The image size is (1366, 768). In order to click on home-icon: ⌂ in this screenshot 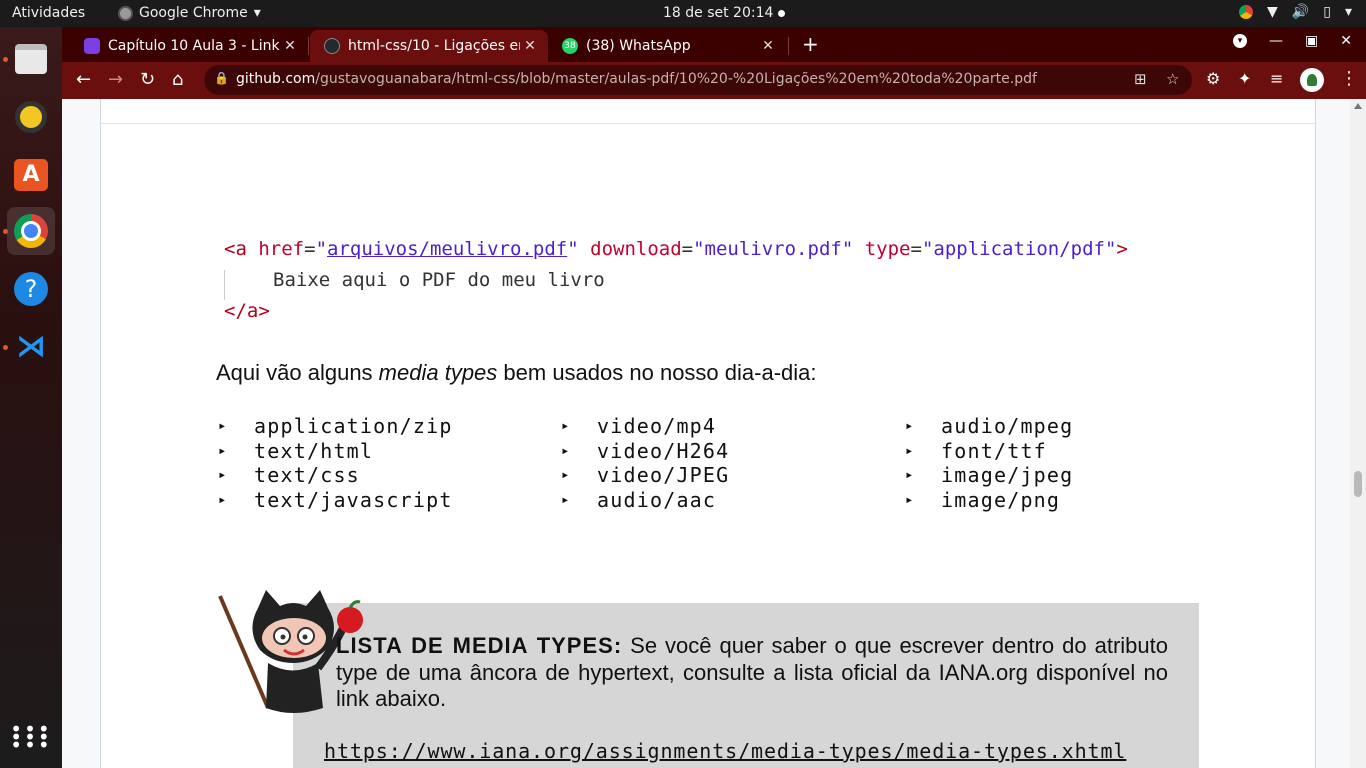, I will do `click(177, 79)`.